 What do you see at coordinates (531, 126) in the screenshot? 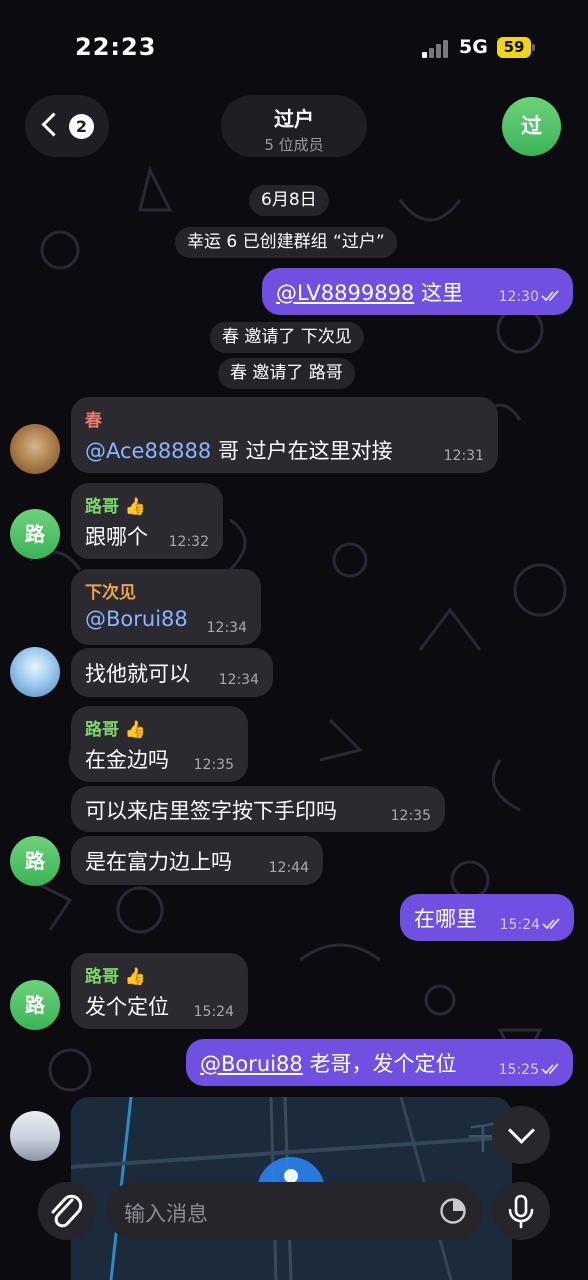
I see `group-avatar: 过` at bounding box center [531, 126].